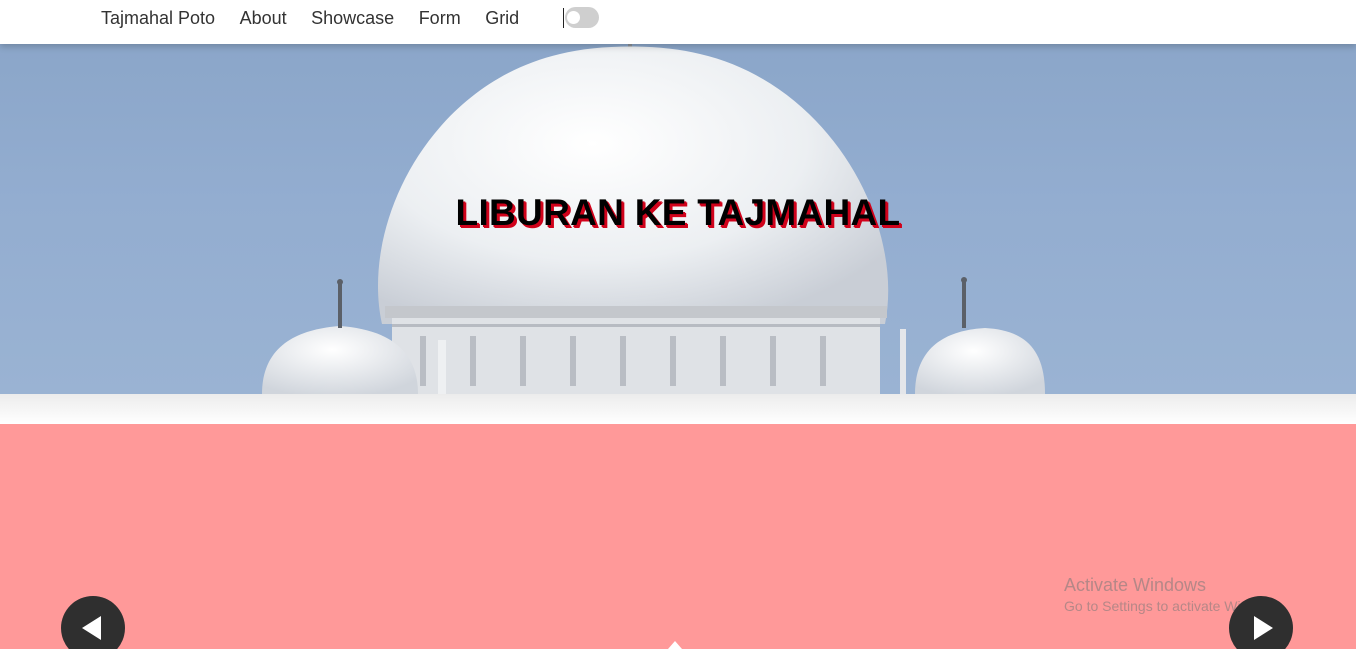 The image size is (1356, 649). I want to click on nav-link-about: About, so click(263, 18).